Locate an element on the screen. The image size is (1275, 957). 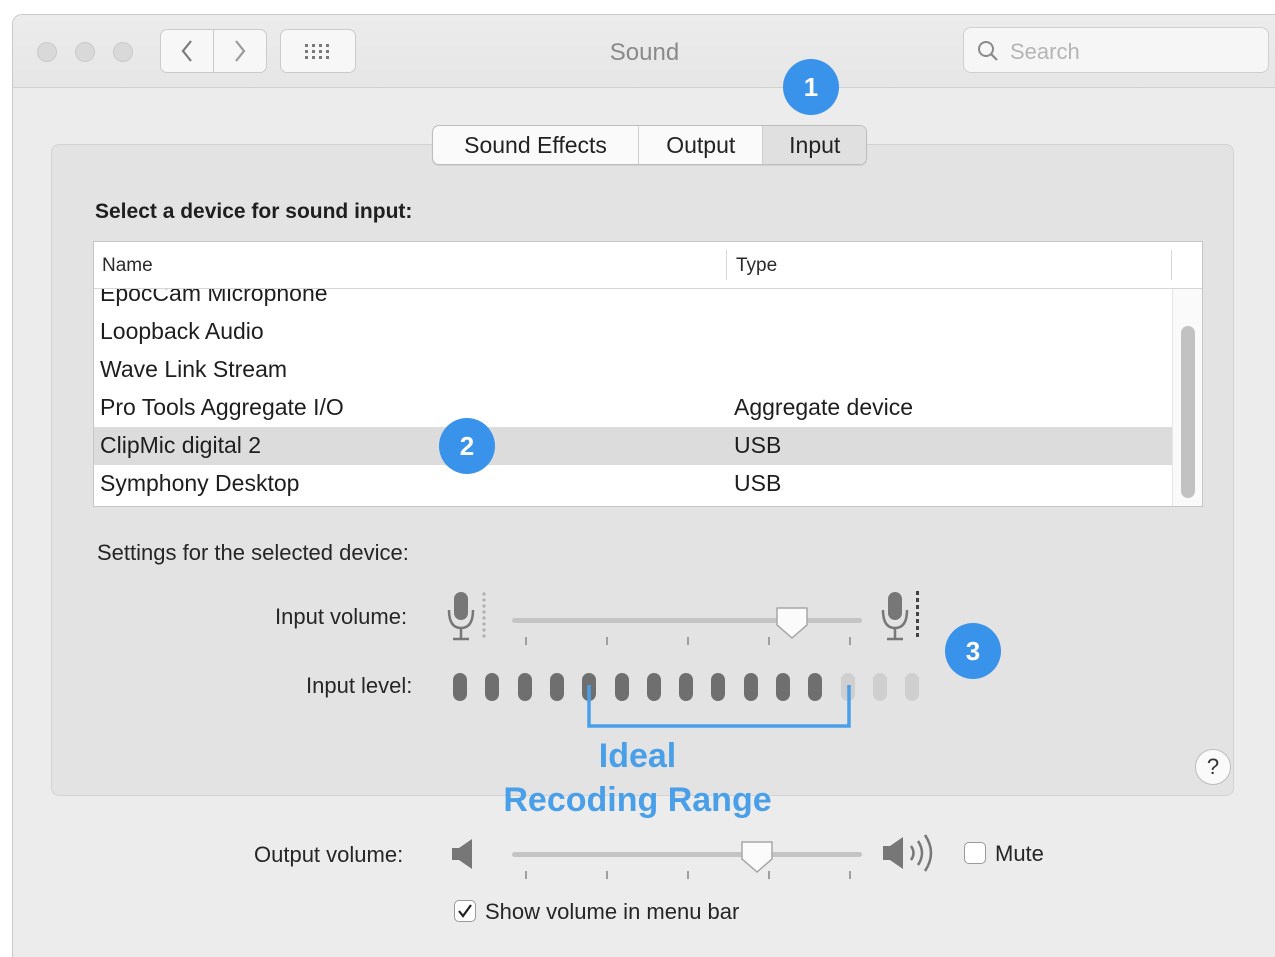
ideal-range-bracket is located at coordinates (719, 706).